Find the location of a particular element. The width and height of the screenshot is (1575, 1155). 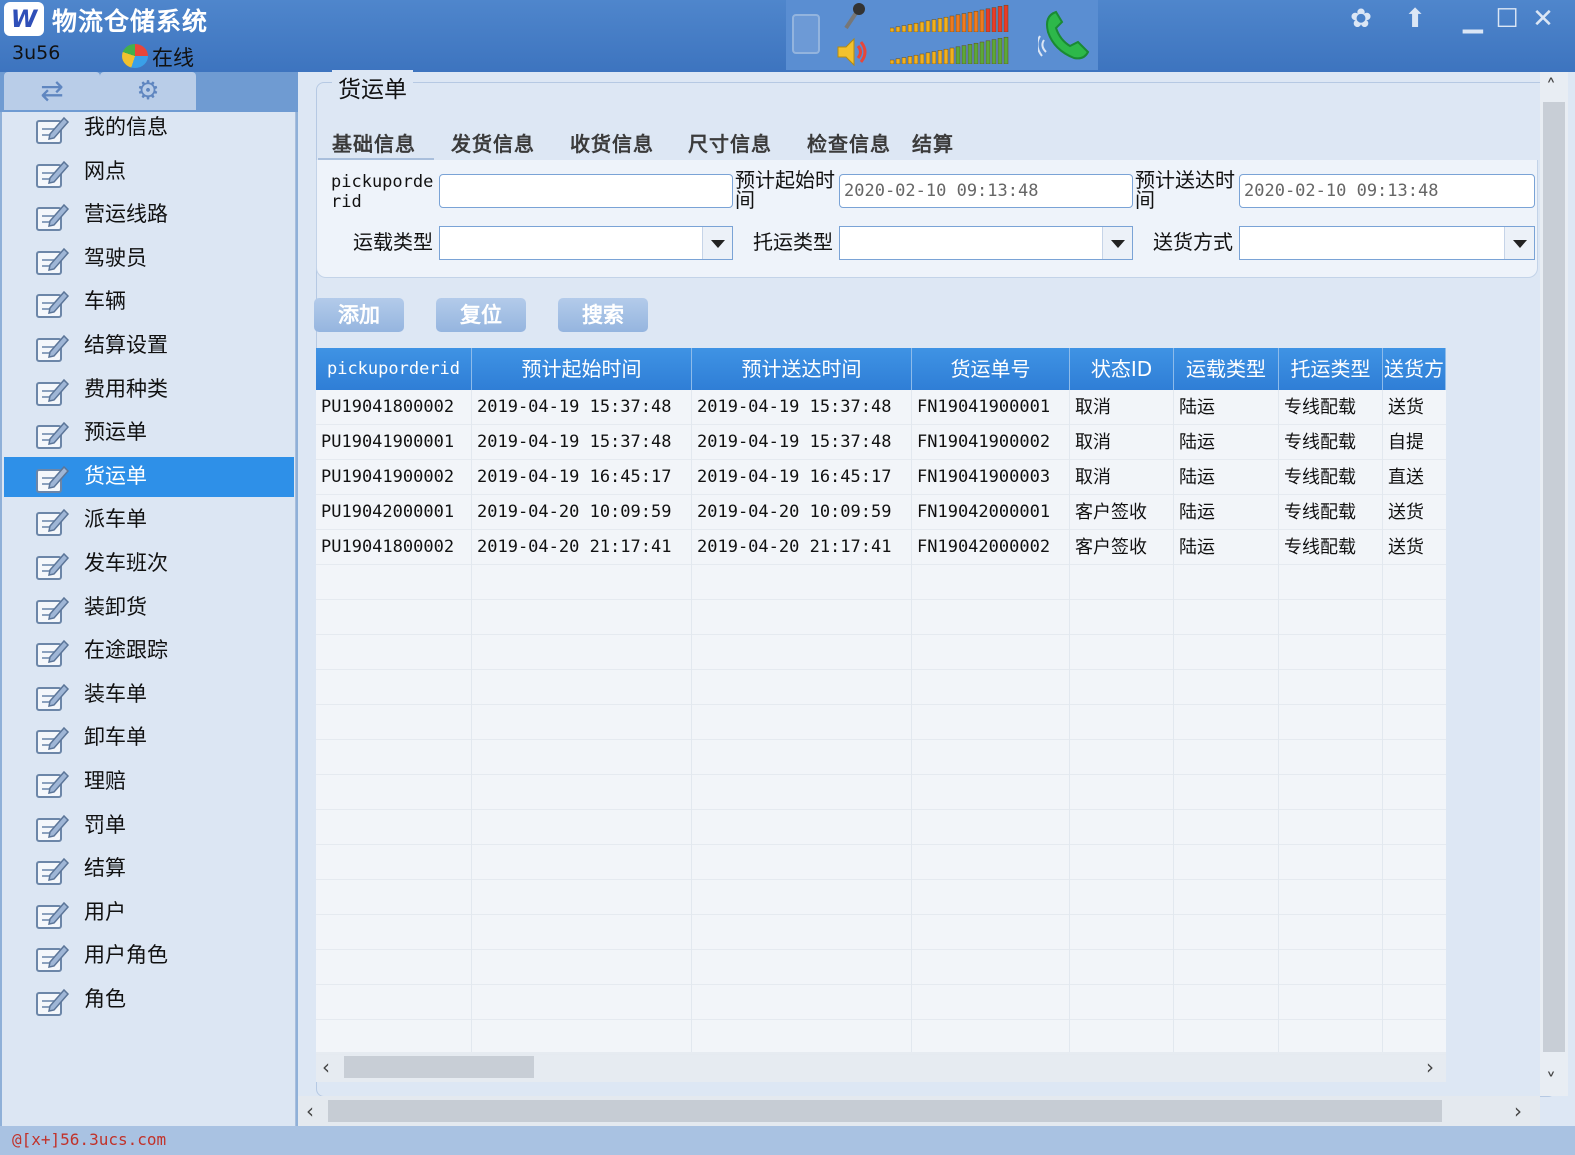

arrive-time-label-line2: 间 is located at coordinates (1145, 200).